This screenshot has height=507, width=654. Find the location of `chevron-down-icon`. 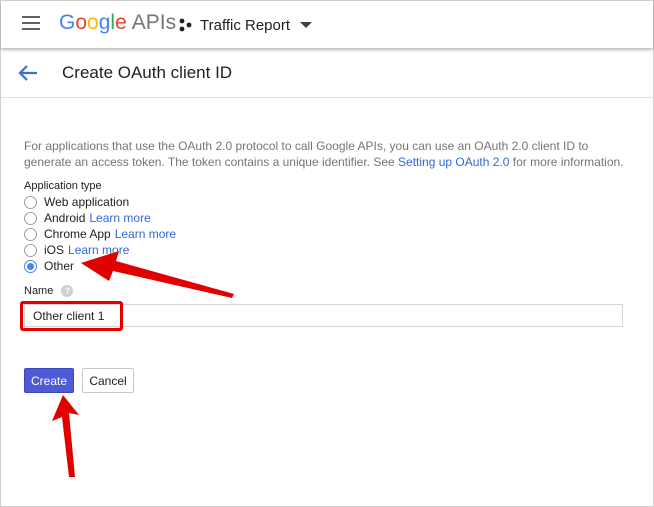

chevron-down-icon is located at coordinates (306, 25).